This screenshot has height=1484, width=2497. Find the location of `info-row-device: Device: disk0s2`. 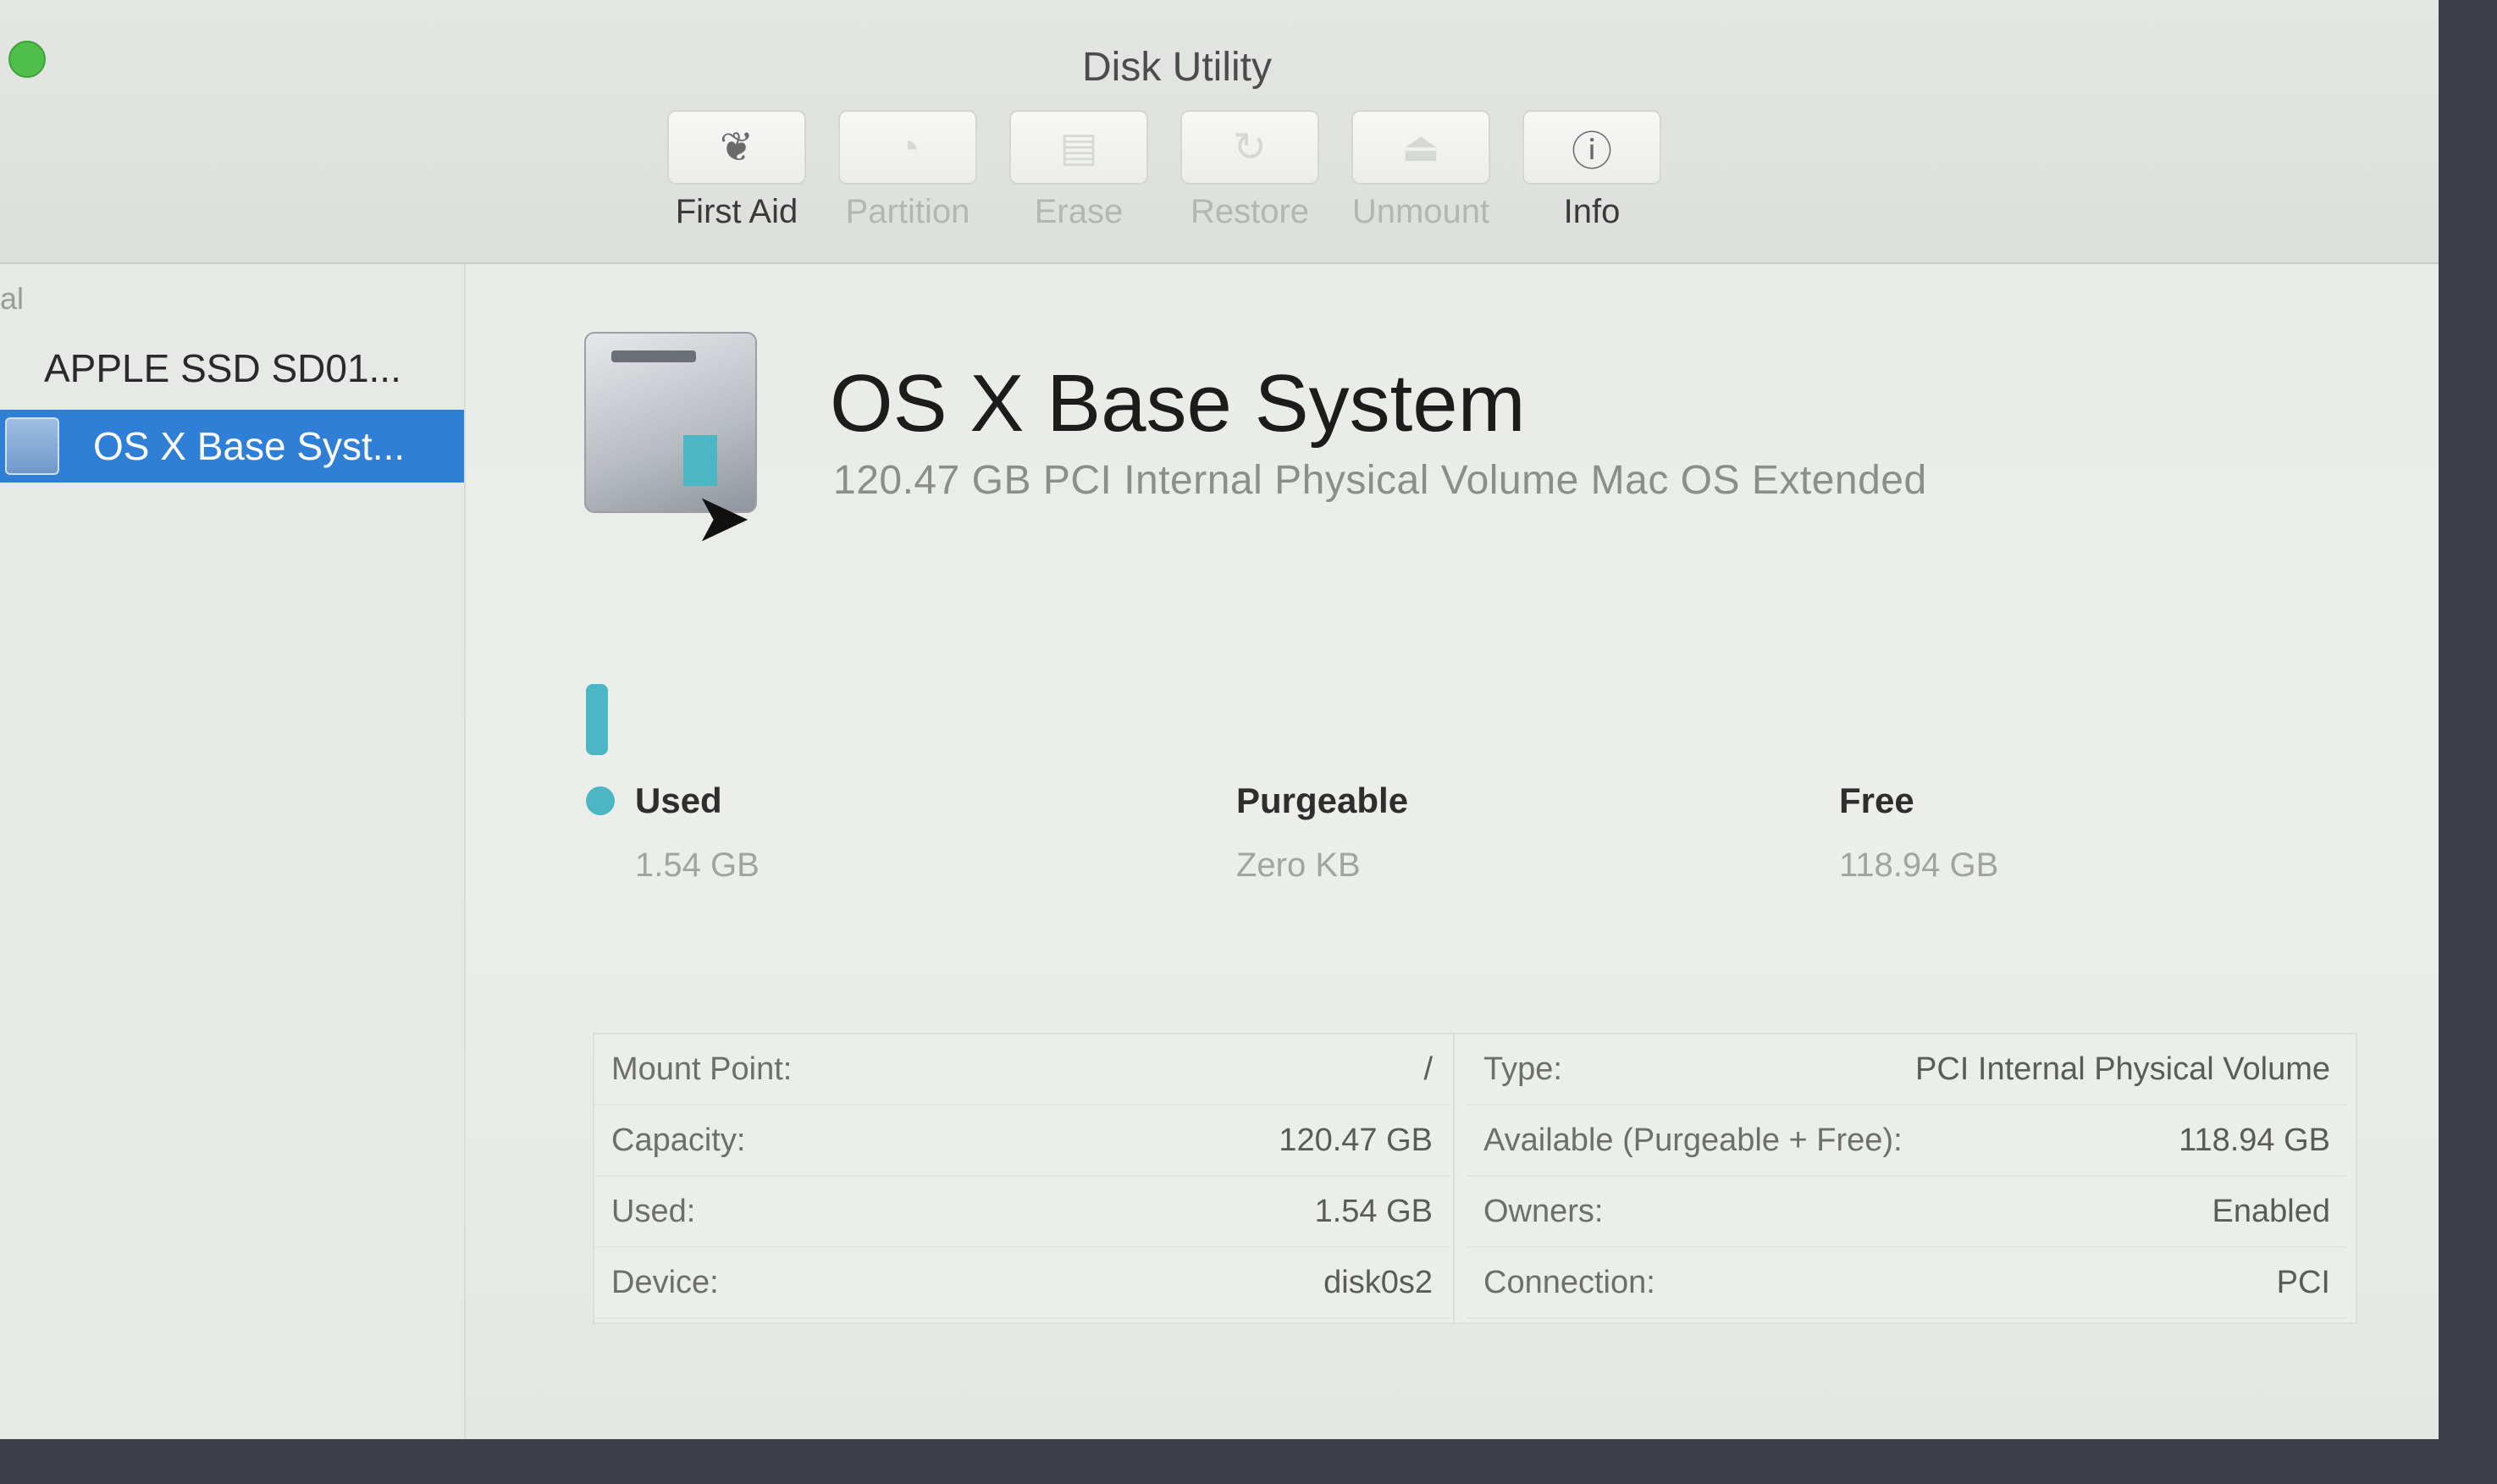

info-row-device: Device: disk0s2 is located at coordinates (1022, 1283).